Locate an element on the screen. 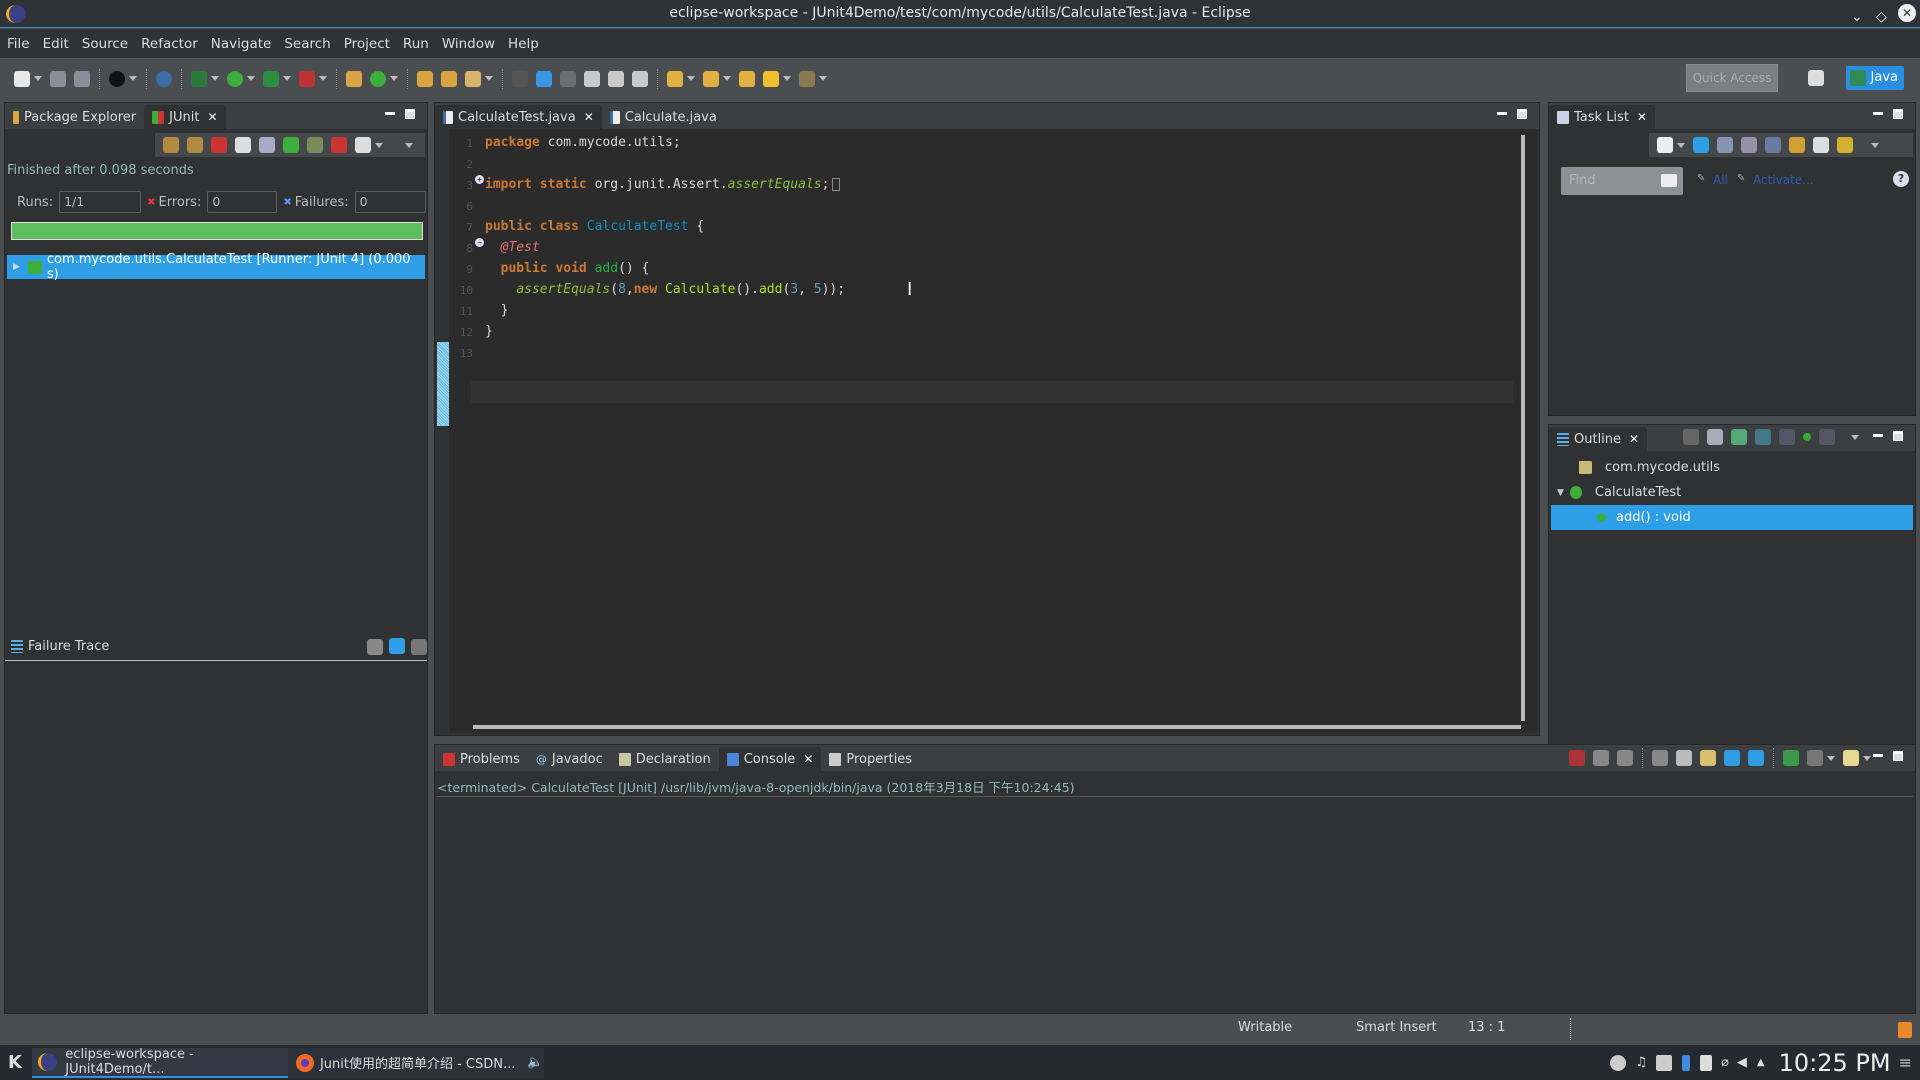 The image size is (1920, 1080). menu-file: File is located at coordinates (18, 44).